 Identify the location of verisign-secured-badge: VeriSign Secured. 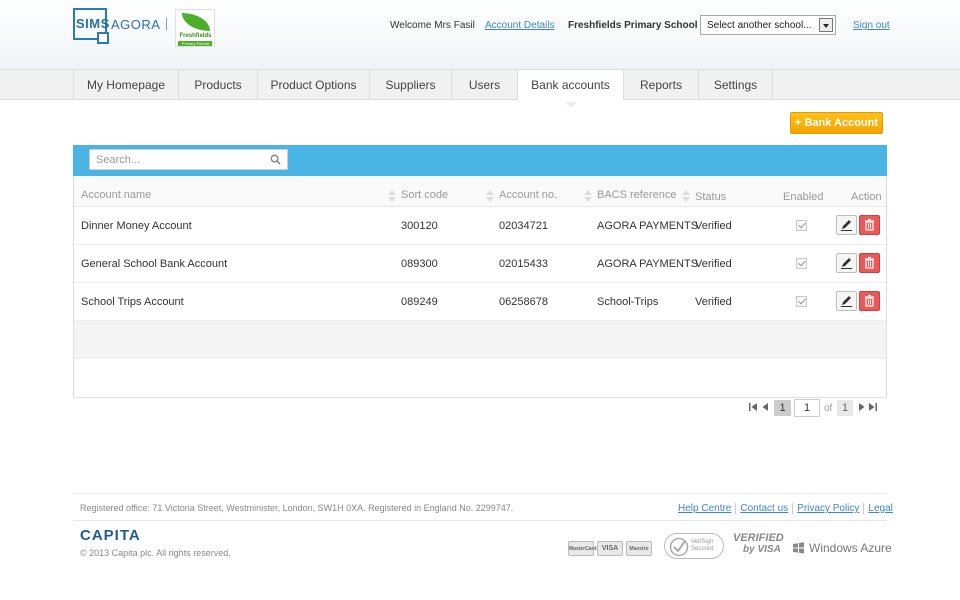
(694, 546).